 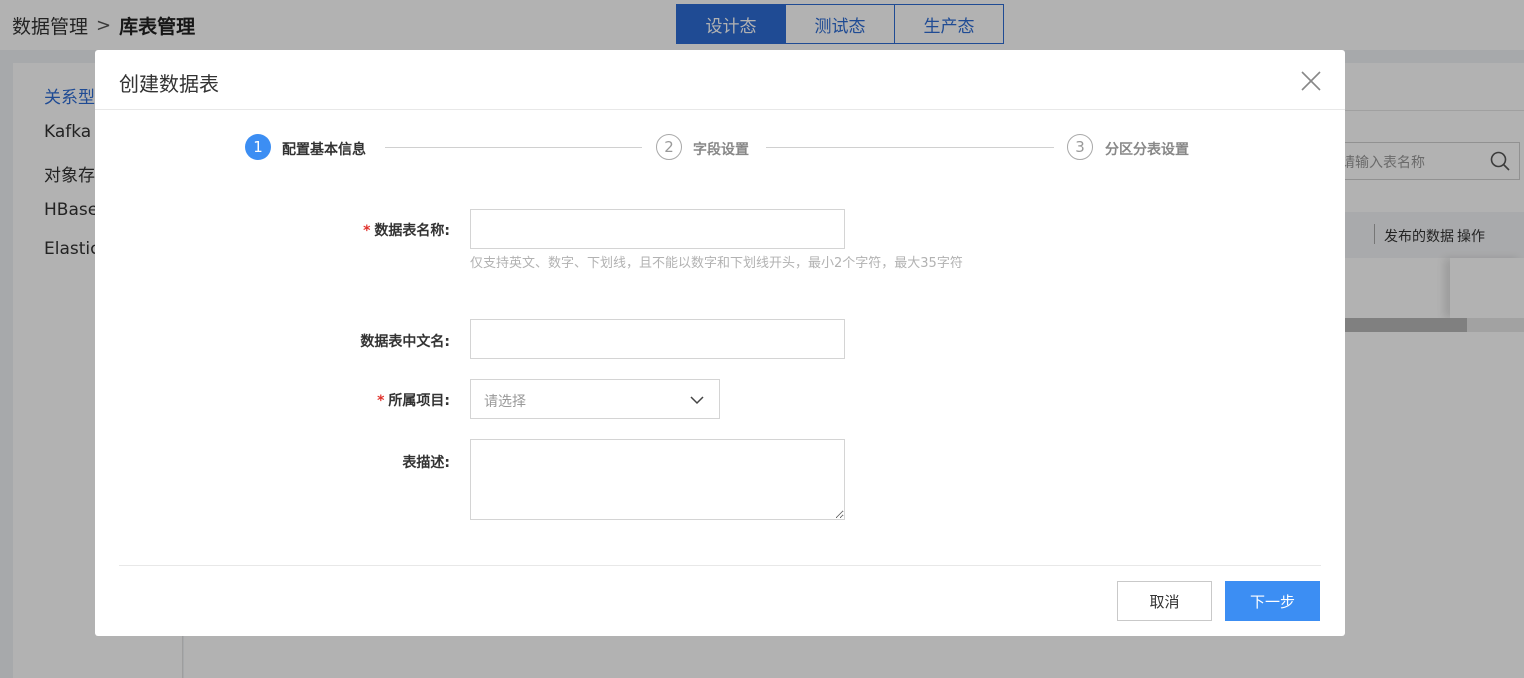 I want to click on steps-indicator: 1 配置基本信息 2 字段设置 3 分区分表设置, so click(x=720, y=147).